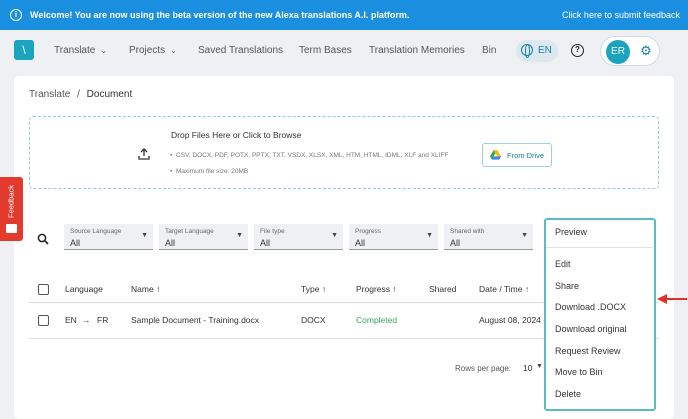  What do you see at coordinates (24, 50) in the screenshot?
I see `app-logo: \` at bounding box center [24, 50].